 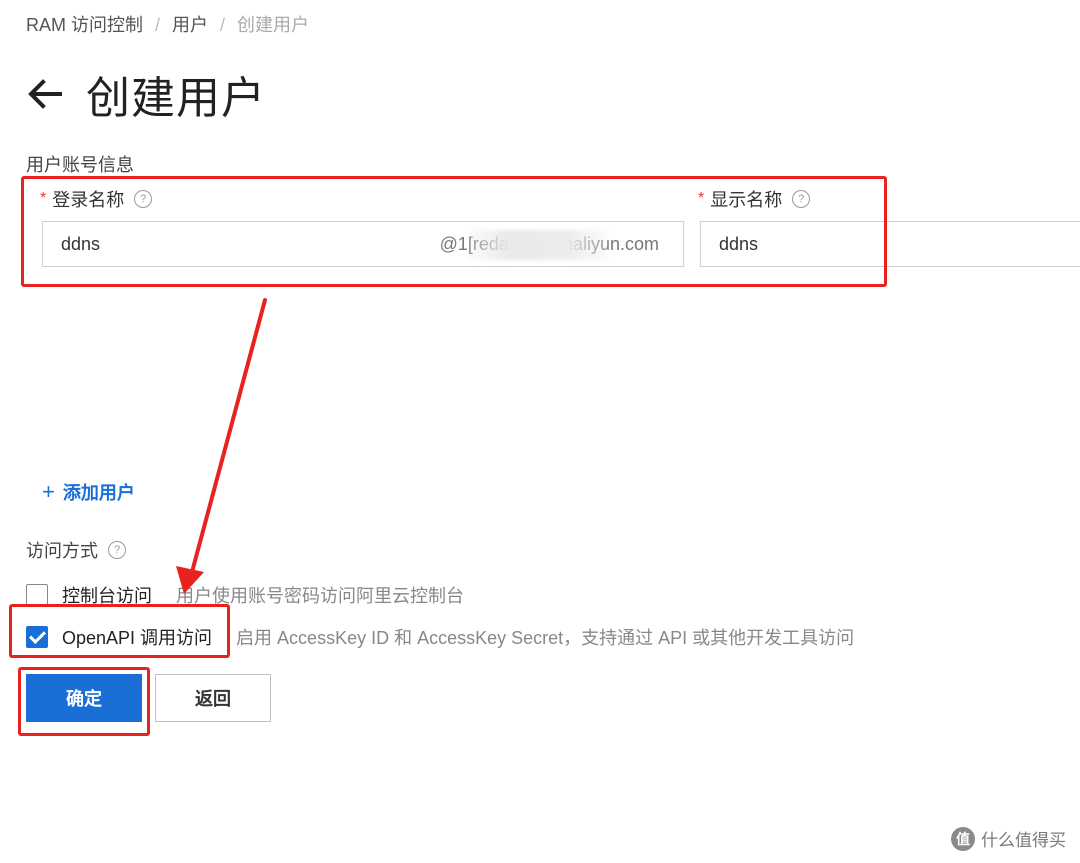 What do you see at coordinates (273, 25) in the screenshot?
I see `breadcrumb-create-user: 创建用户` at bounding box center [273, 25].